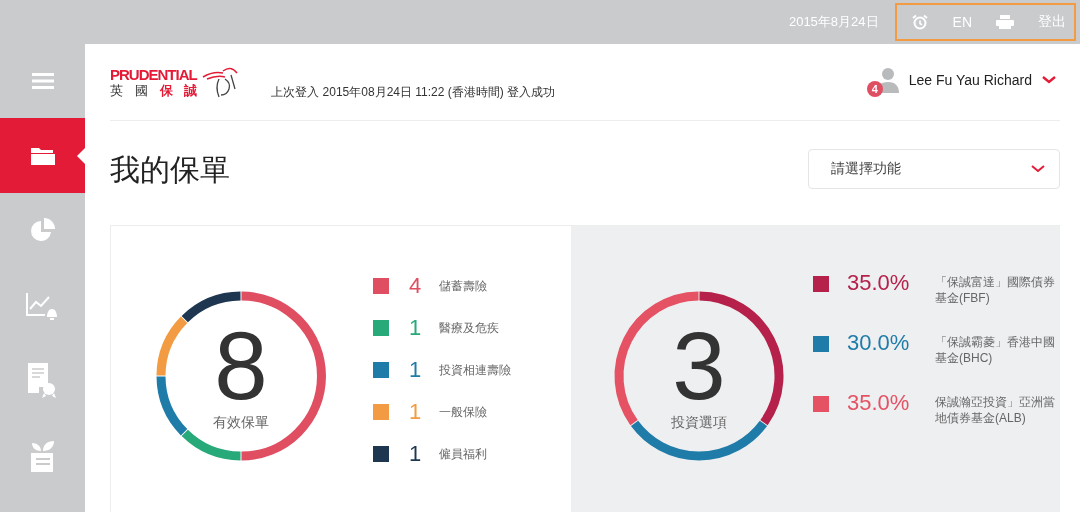  What do you see at coordinates (919, 22) in the screenshot?
I see `alarm-clock-icon` at bounding box center [919, 22].